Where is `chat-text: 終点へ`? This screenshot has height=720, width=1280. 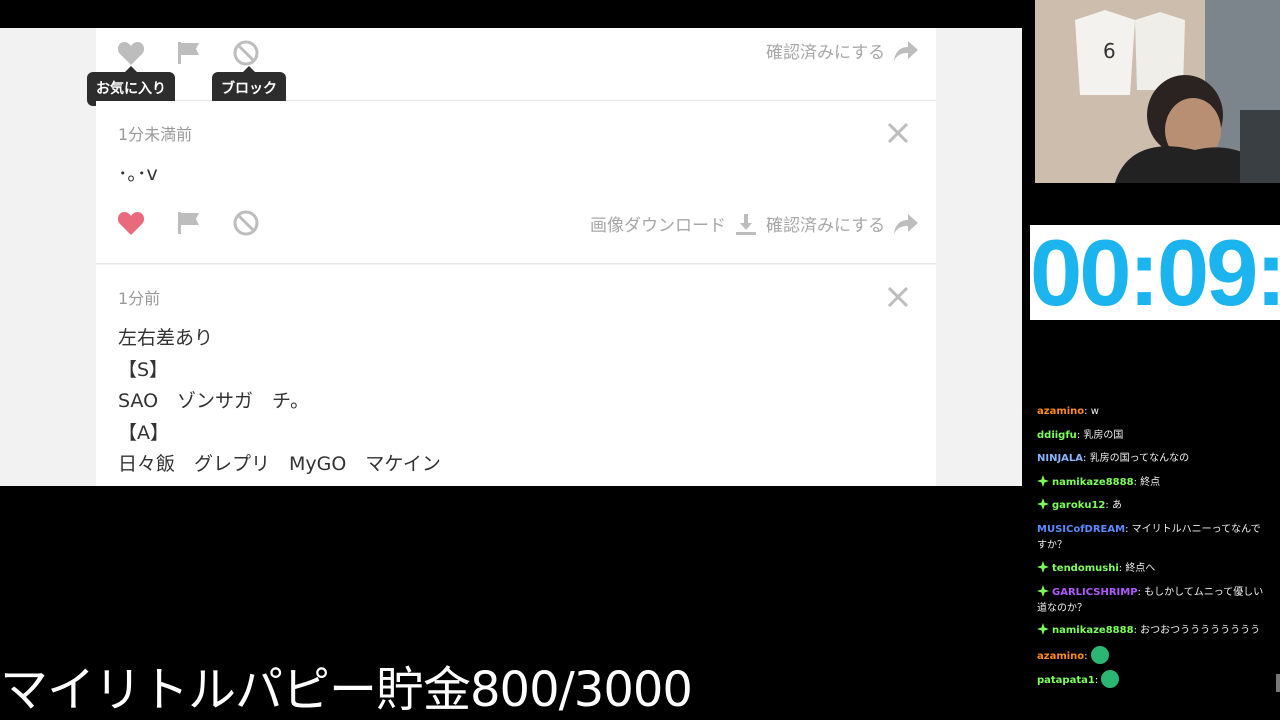
chat-text: 終点へ is located at coordinates (1140, 568).